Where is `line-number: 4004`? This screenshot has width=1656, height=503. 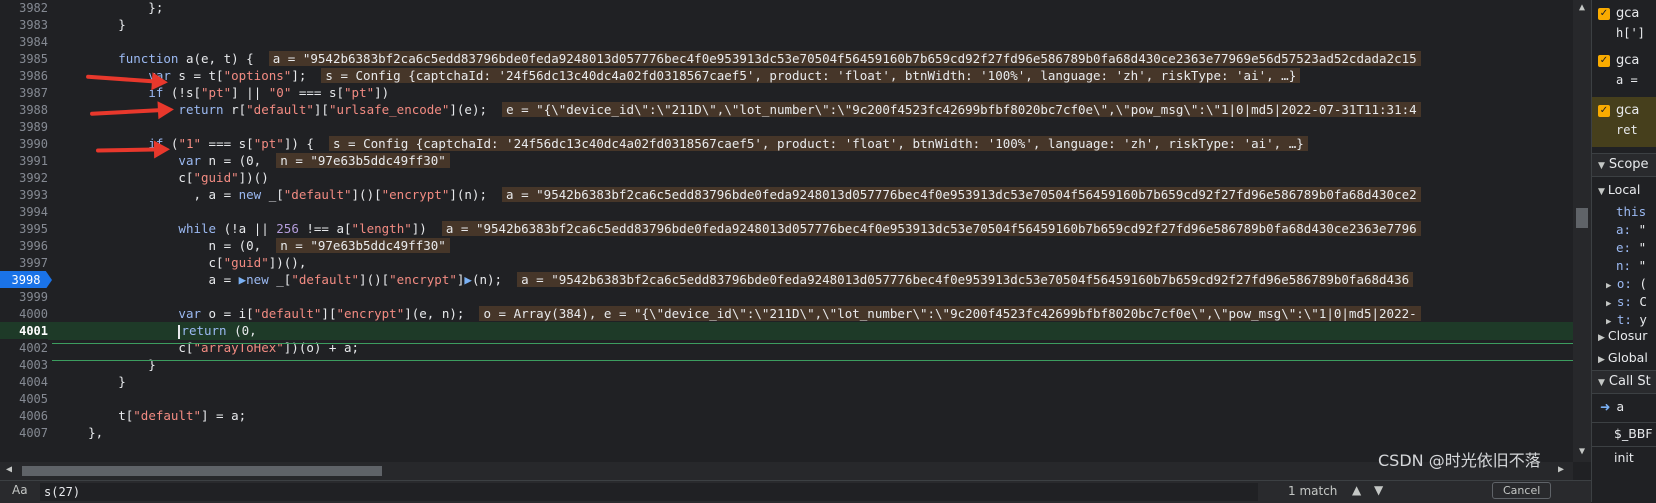
line-number: 4004 is located at coordinates (24, 382).